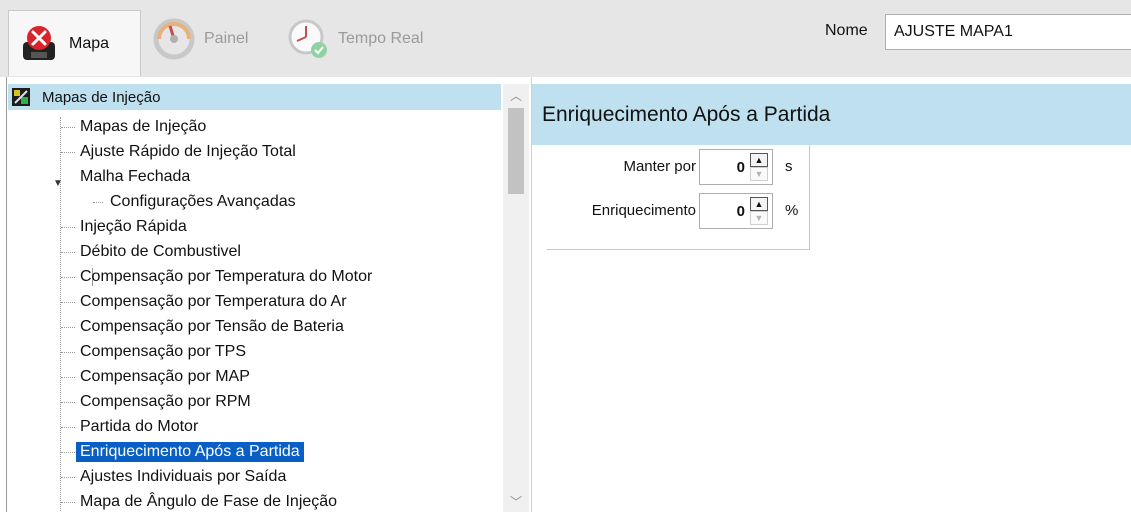 This screenshot has height=512, width=1131. I want to click on gauge-icon, so click(174, 39).